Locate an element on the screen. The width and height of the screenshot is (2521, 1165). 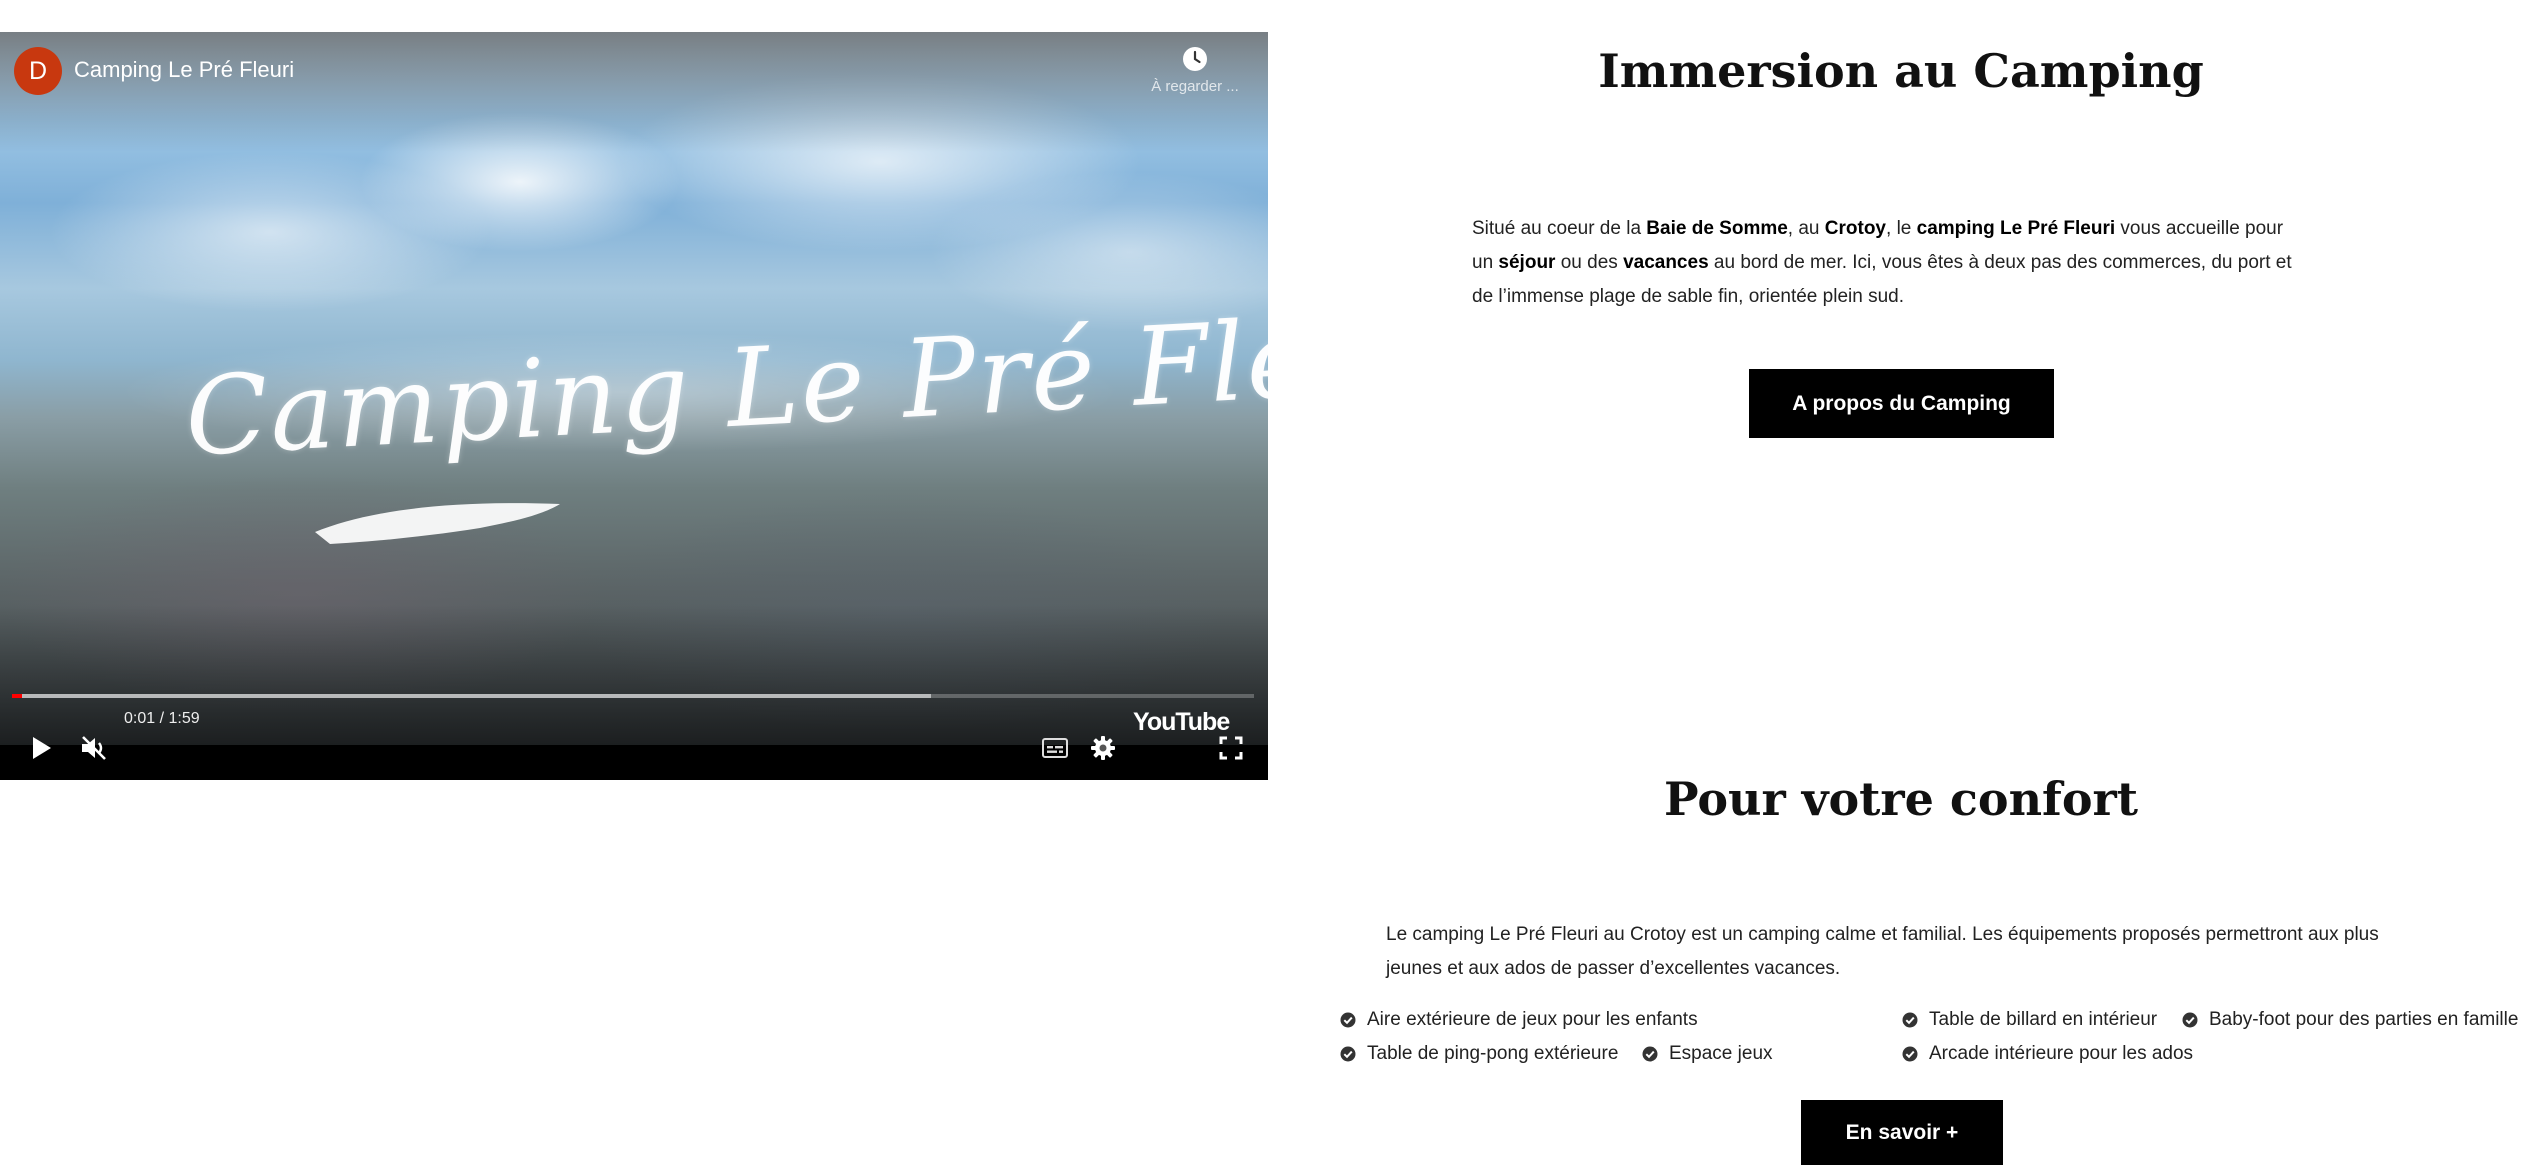
feature-list-item: Table de ping-pong extérieure is located at coordinates (1479, 1054).